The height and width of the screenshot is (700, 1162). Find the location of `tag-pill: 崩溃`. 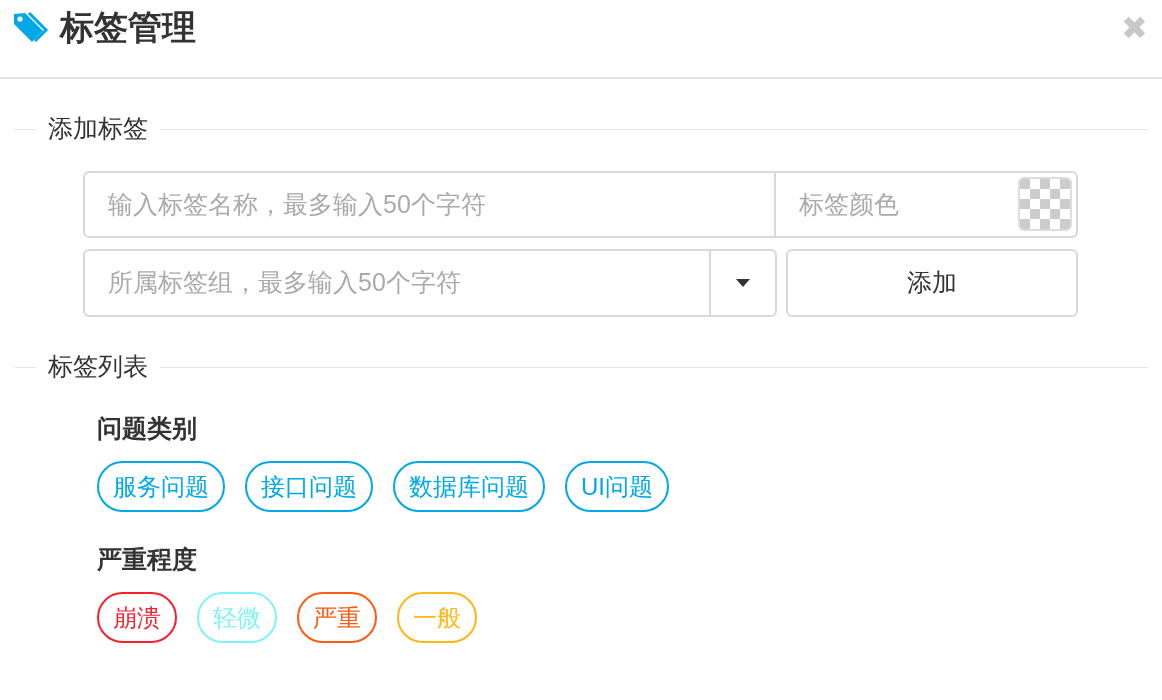

tag-pill: 崩溃 is located at coordinates (137, 617).